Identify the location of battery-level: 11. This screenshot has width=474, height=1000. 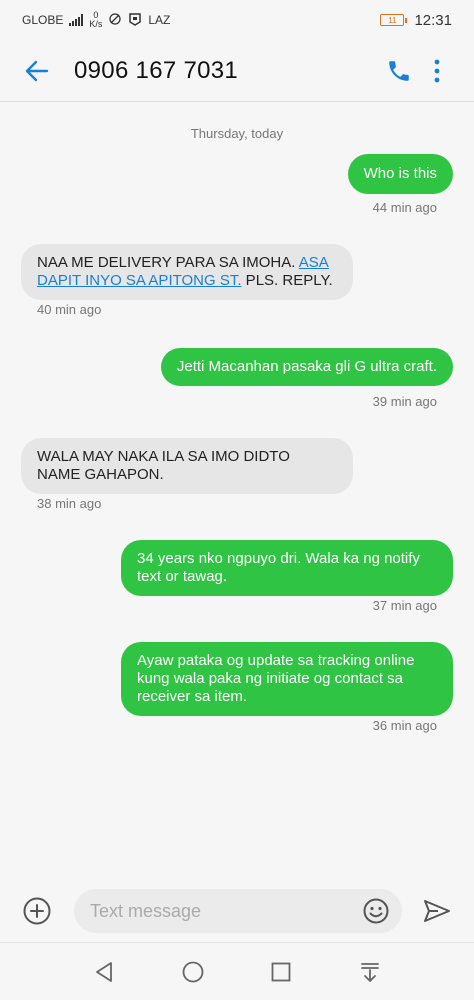
(392, 20).